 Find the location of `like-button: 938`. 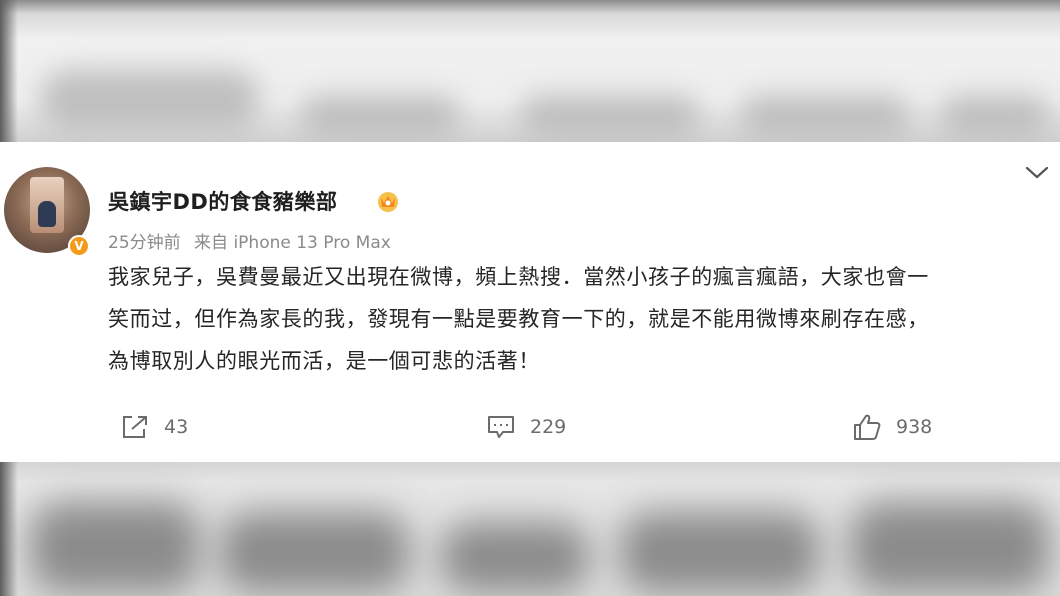

like-button: 938 is located at coordinates (892, 427).